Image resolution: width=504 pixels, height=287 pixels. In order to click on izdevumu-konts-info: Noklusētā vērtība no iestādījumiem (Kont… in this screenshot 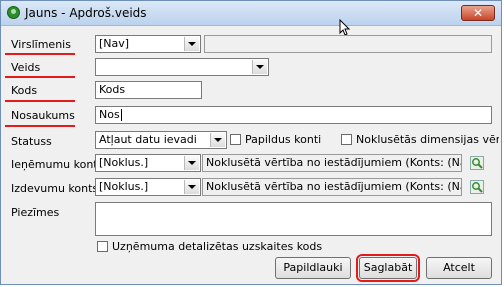, I will do `click(332, 187)`.